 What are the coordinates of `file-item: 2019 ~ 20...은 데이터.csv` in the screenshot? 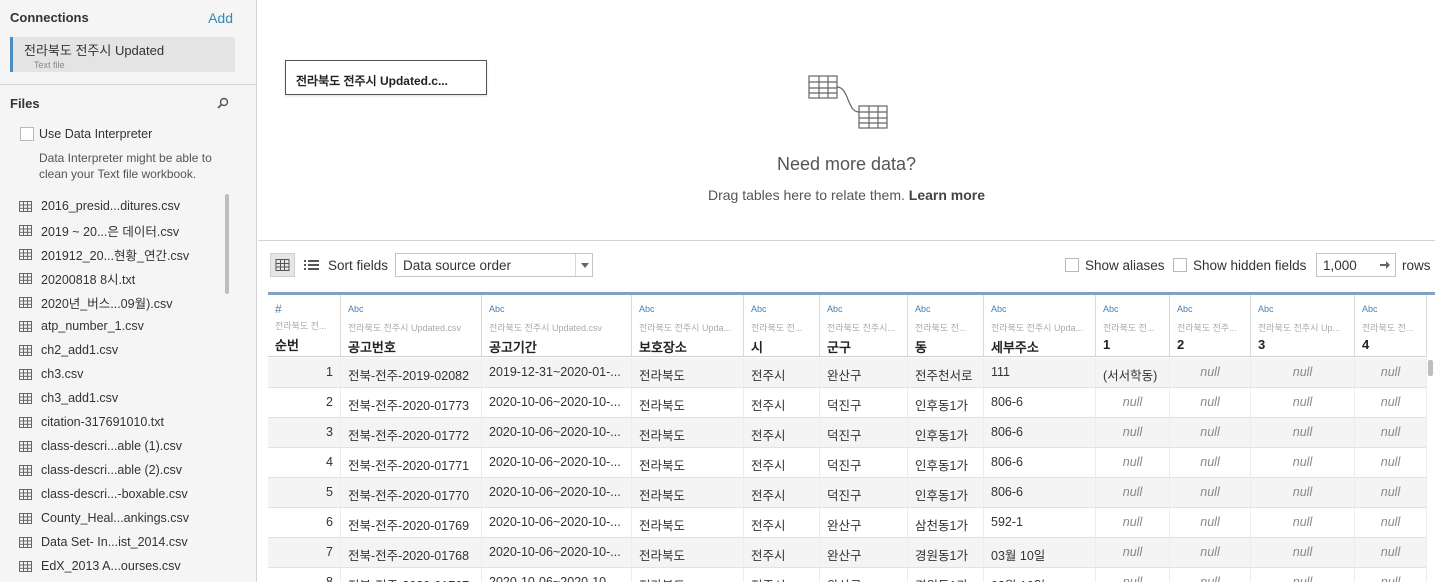 It's located at (112, 230).